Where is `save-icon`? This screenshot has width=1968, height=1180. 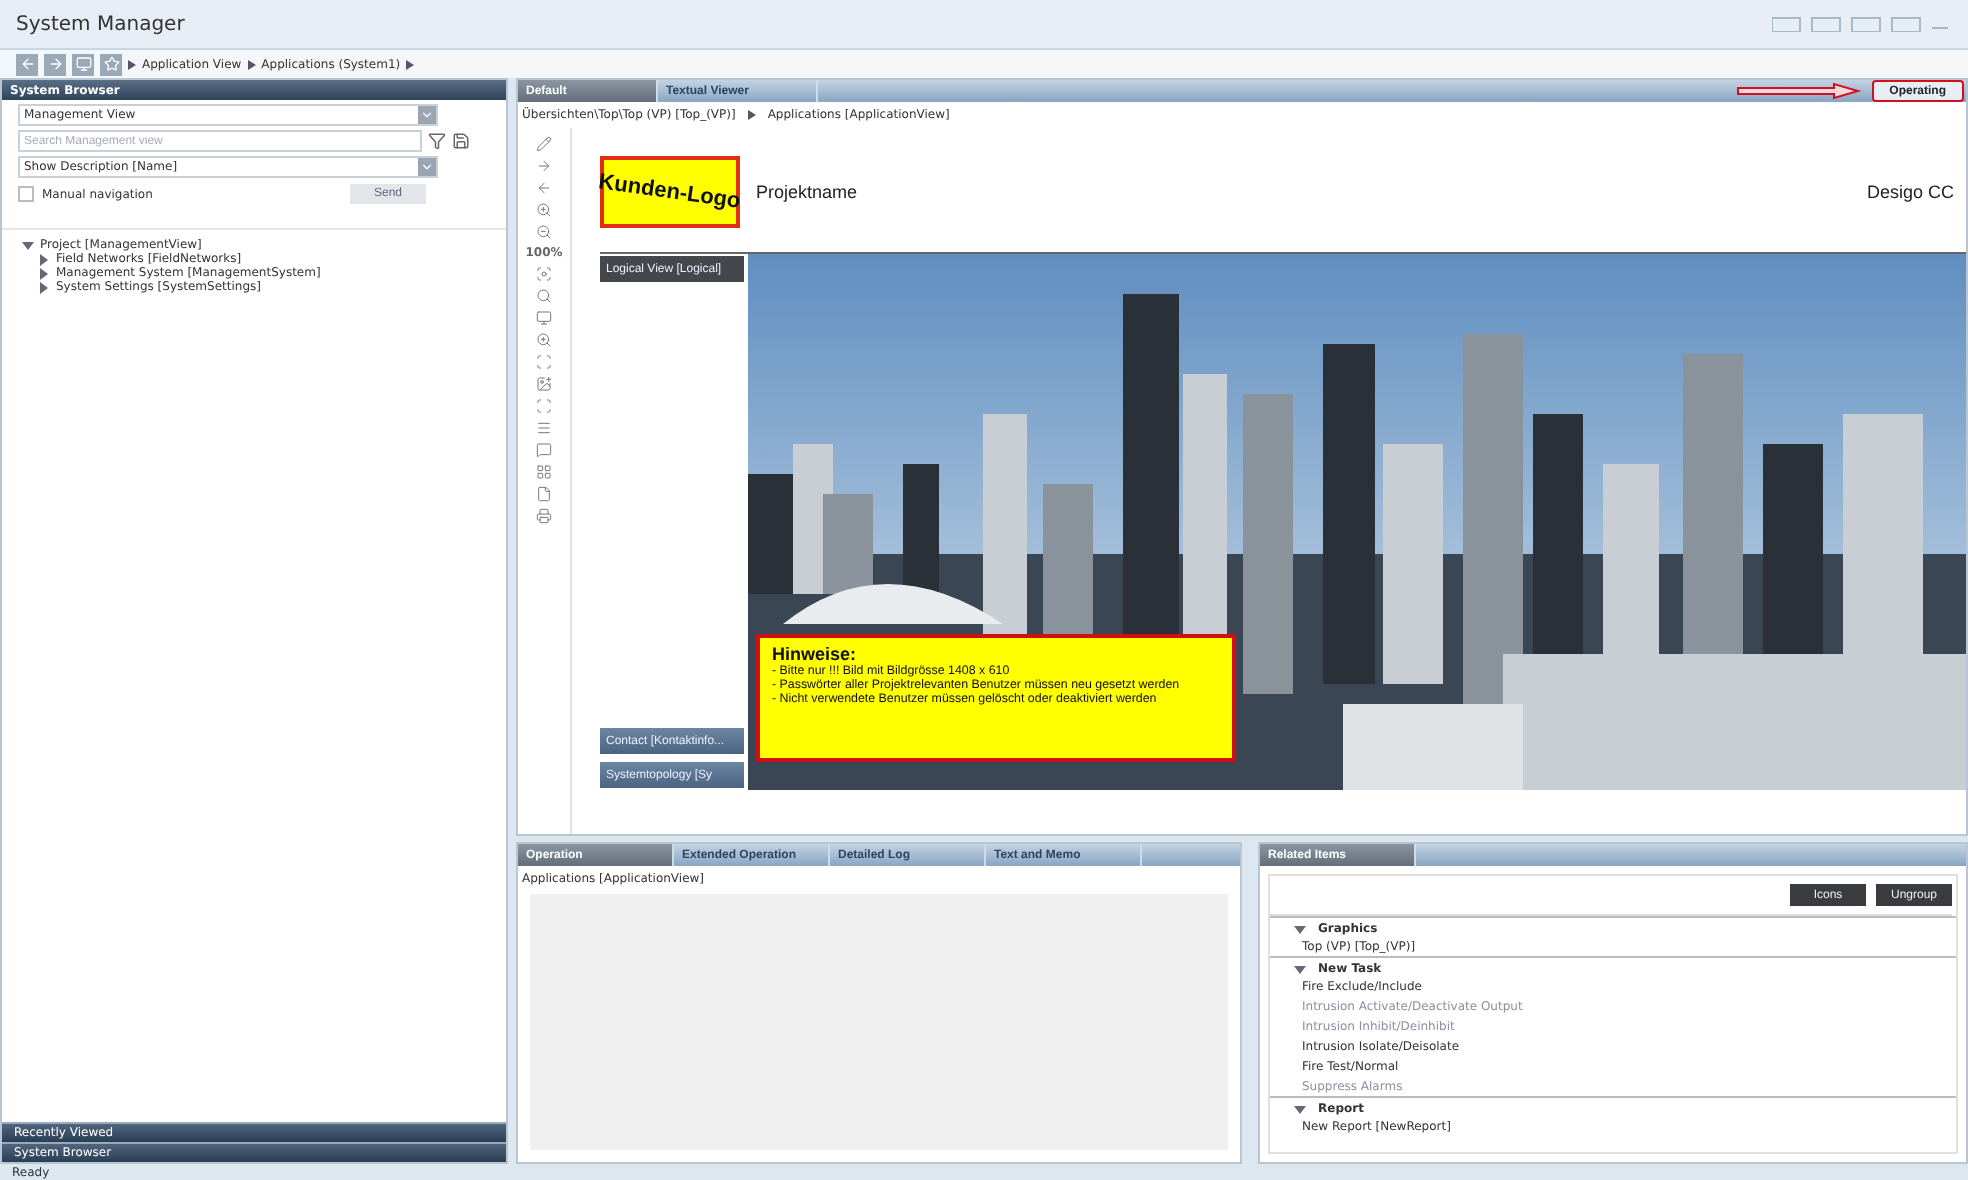 save-icon is located at coordinates (461, 141).